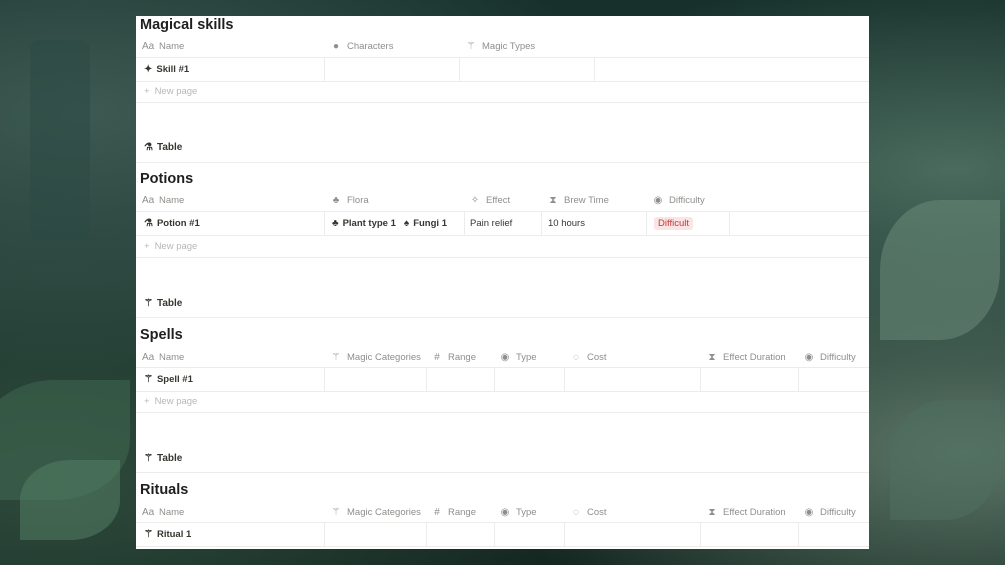  Describe the element at coordinates (161, 335) in the screenshot. I see `database-title-spells: Spells` at that location.